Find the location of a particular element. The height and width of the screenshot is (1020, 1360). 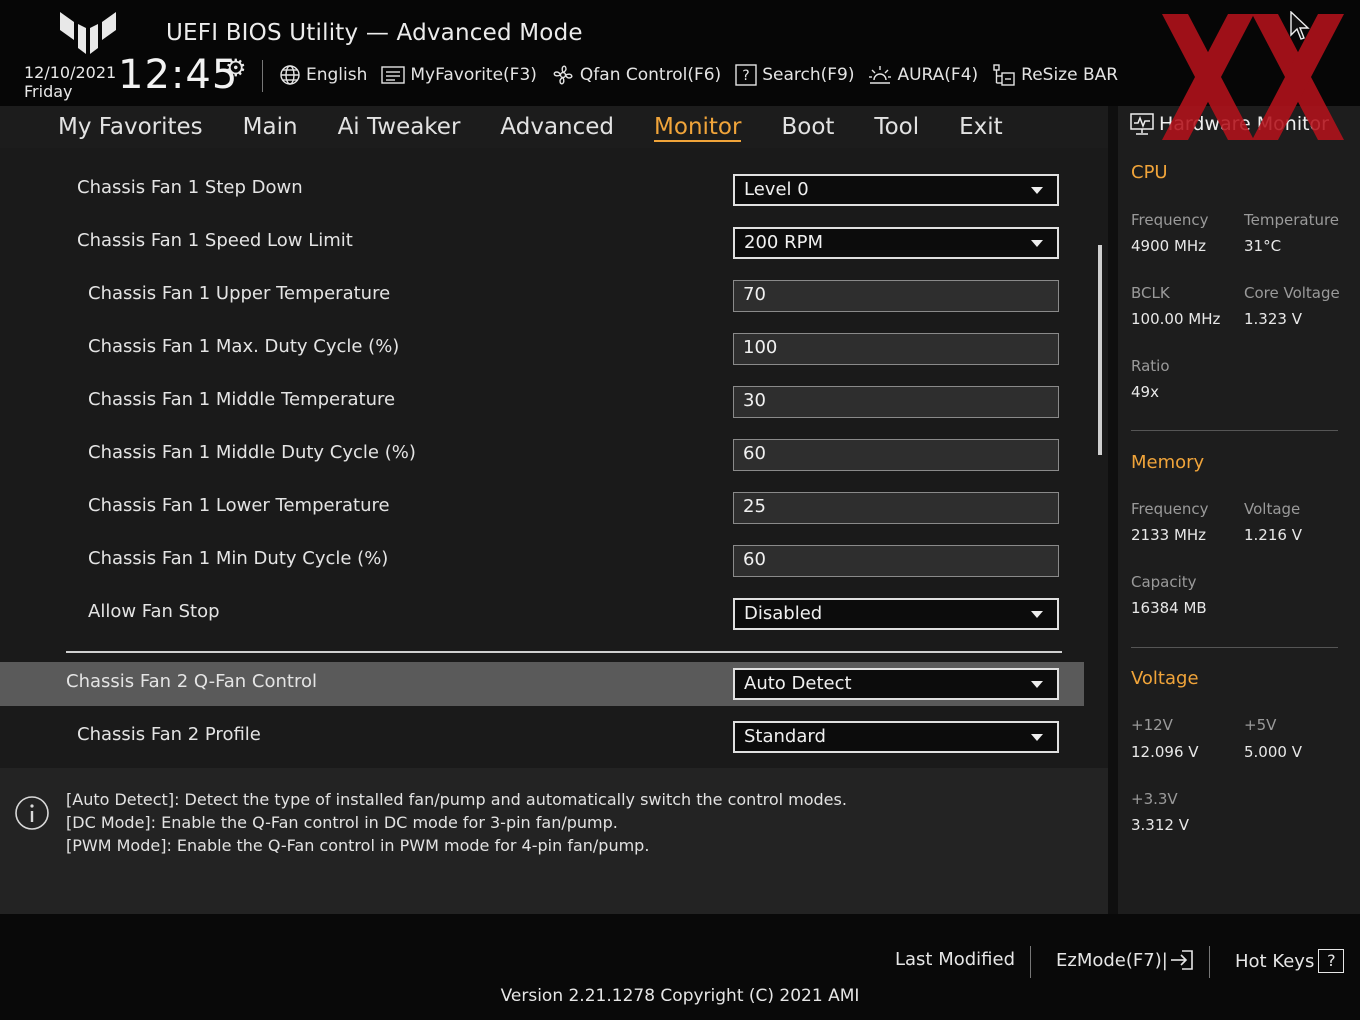

tab-boot: Boot is located at coordinates (807, 123).